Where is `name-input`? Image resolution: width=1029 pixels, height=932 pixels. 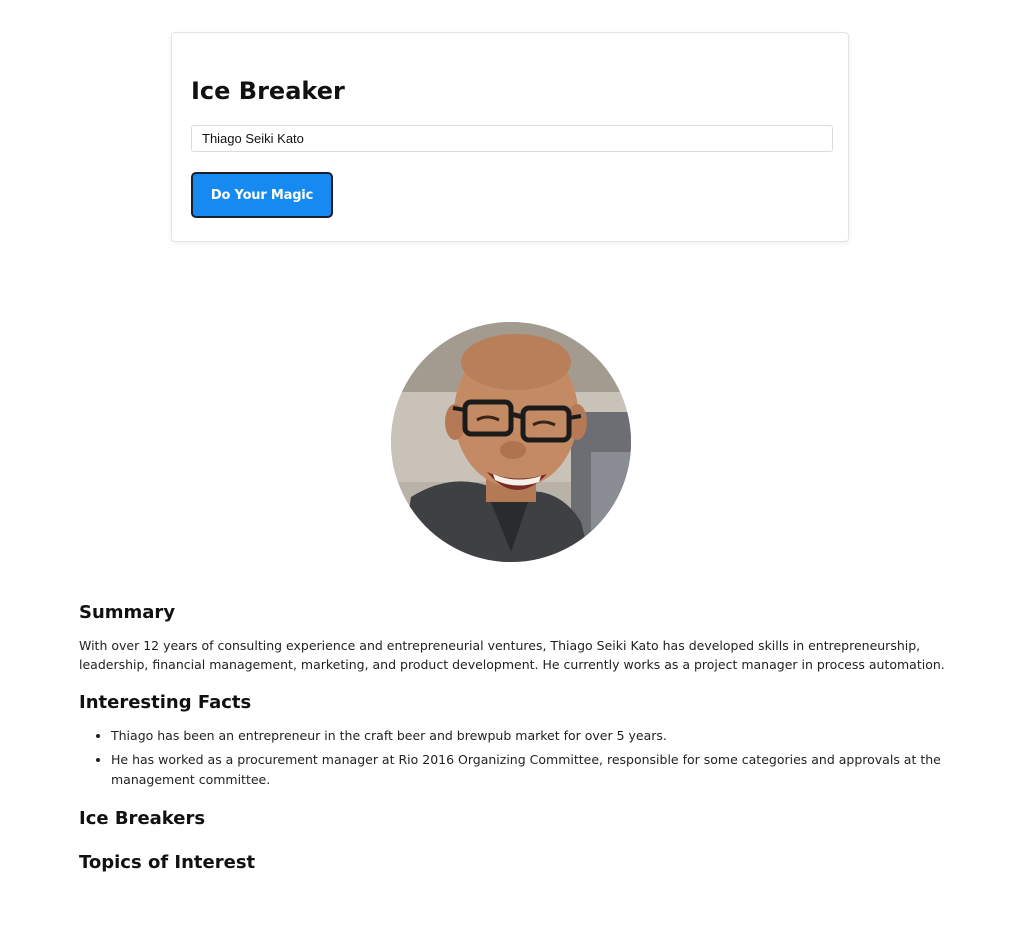
name-input is located at coordinates (512, 138).